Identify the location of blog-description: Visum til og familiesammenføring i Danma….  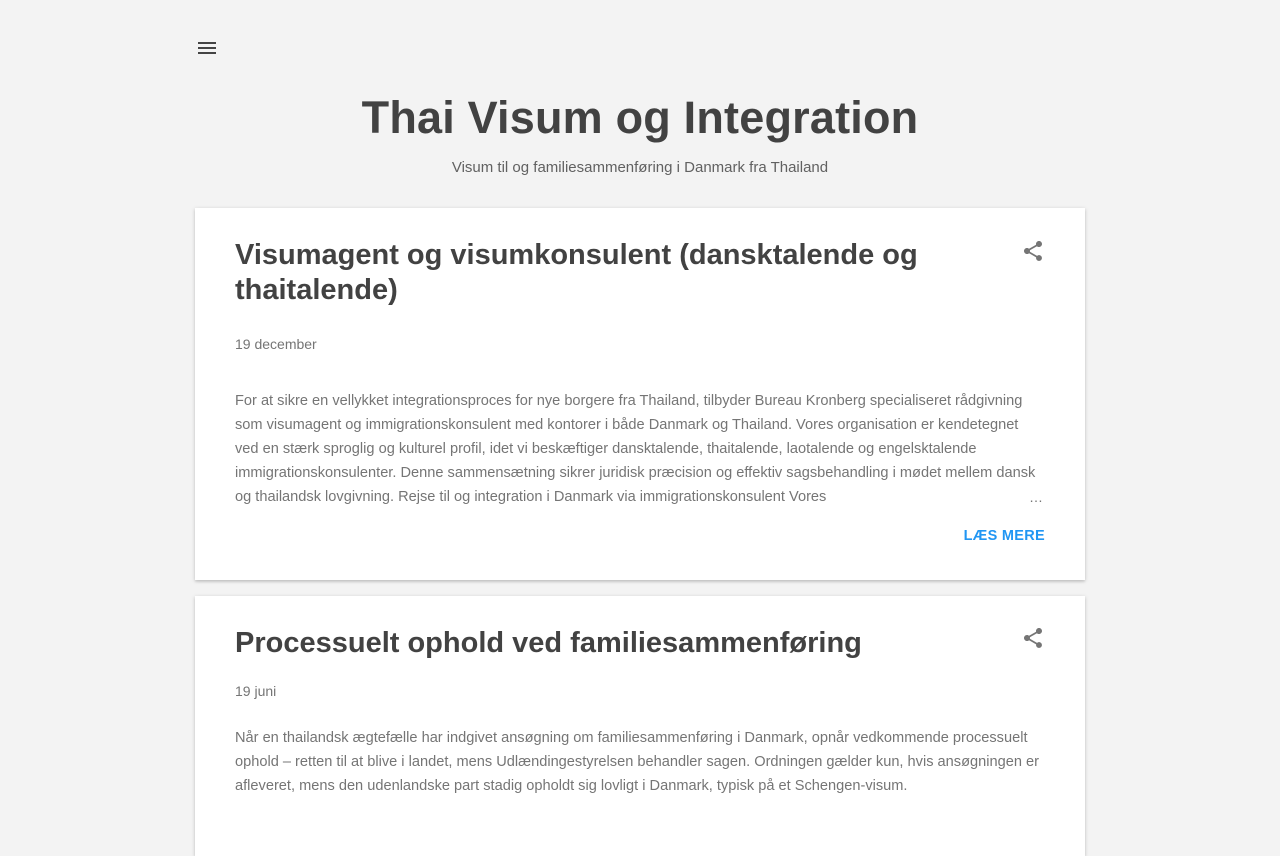
(640, 167).